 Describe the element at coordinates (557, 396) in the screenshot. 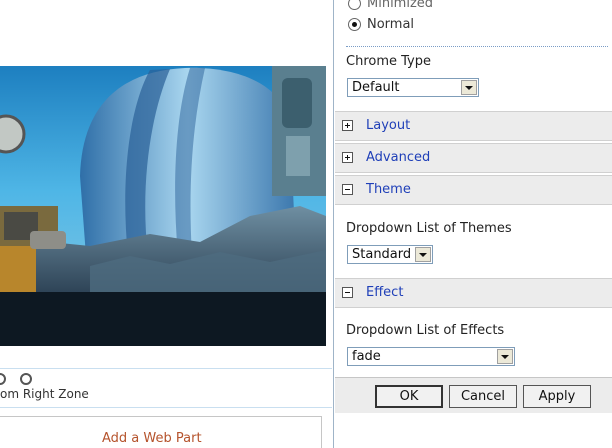

I see `apply-button: Apply` at that location.